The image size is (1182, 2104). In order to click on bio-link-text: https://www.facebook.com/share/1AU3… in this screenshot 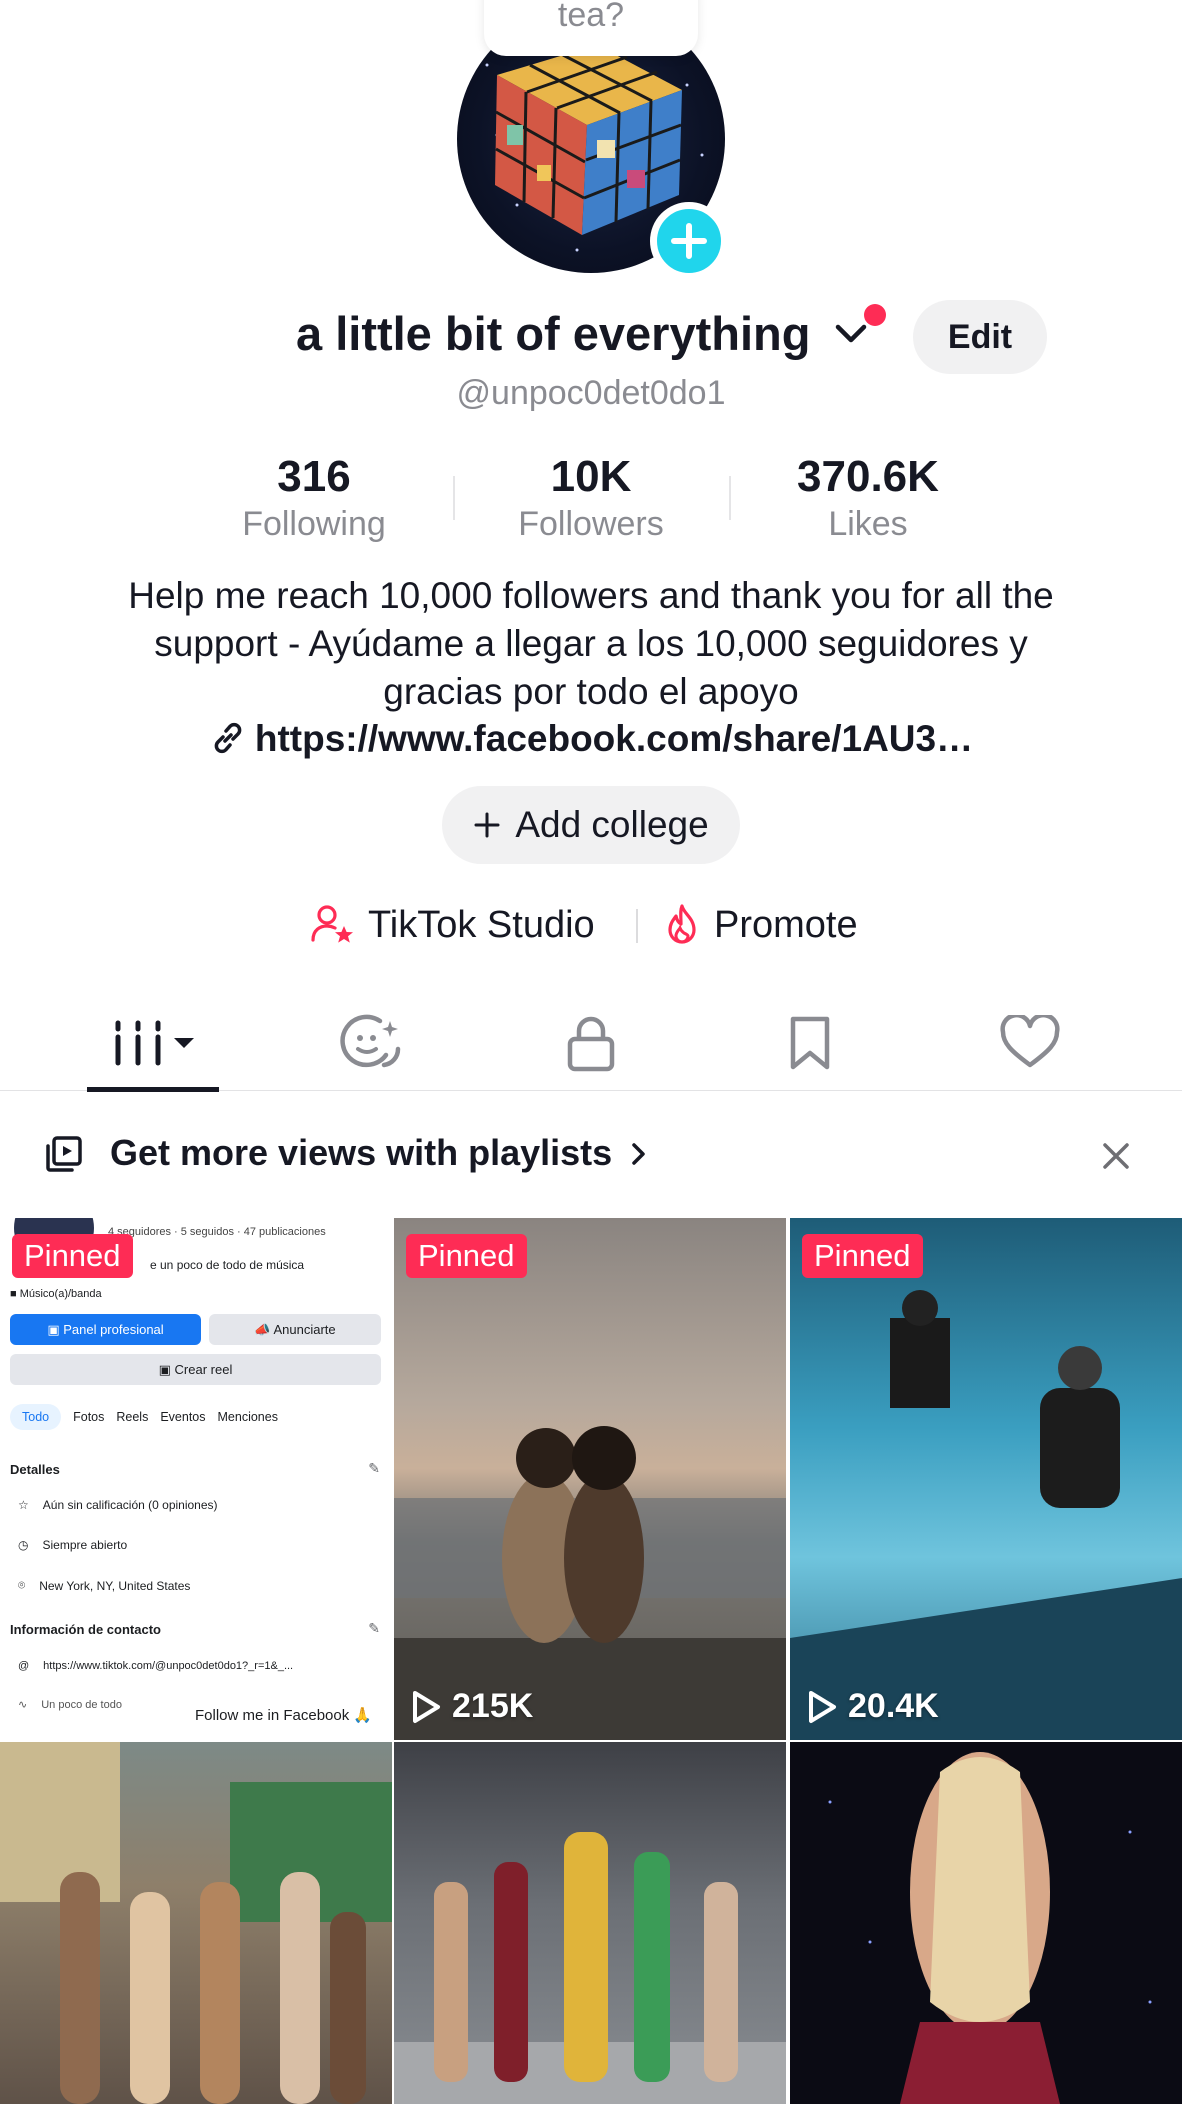, I will do `click(614, 738)`.